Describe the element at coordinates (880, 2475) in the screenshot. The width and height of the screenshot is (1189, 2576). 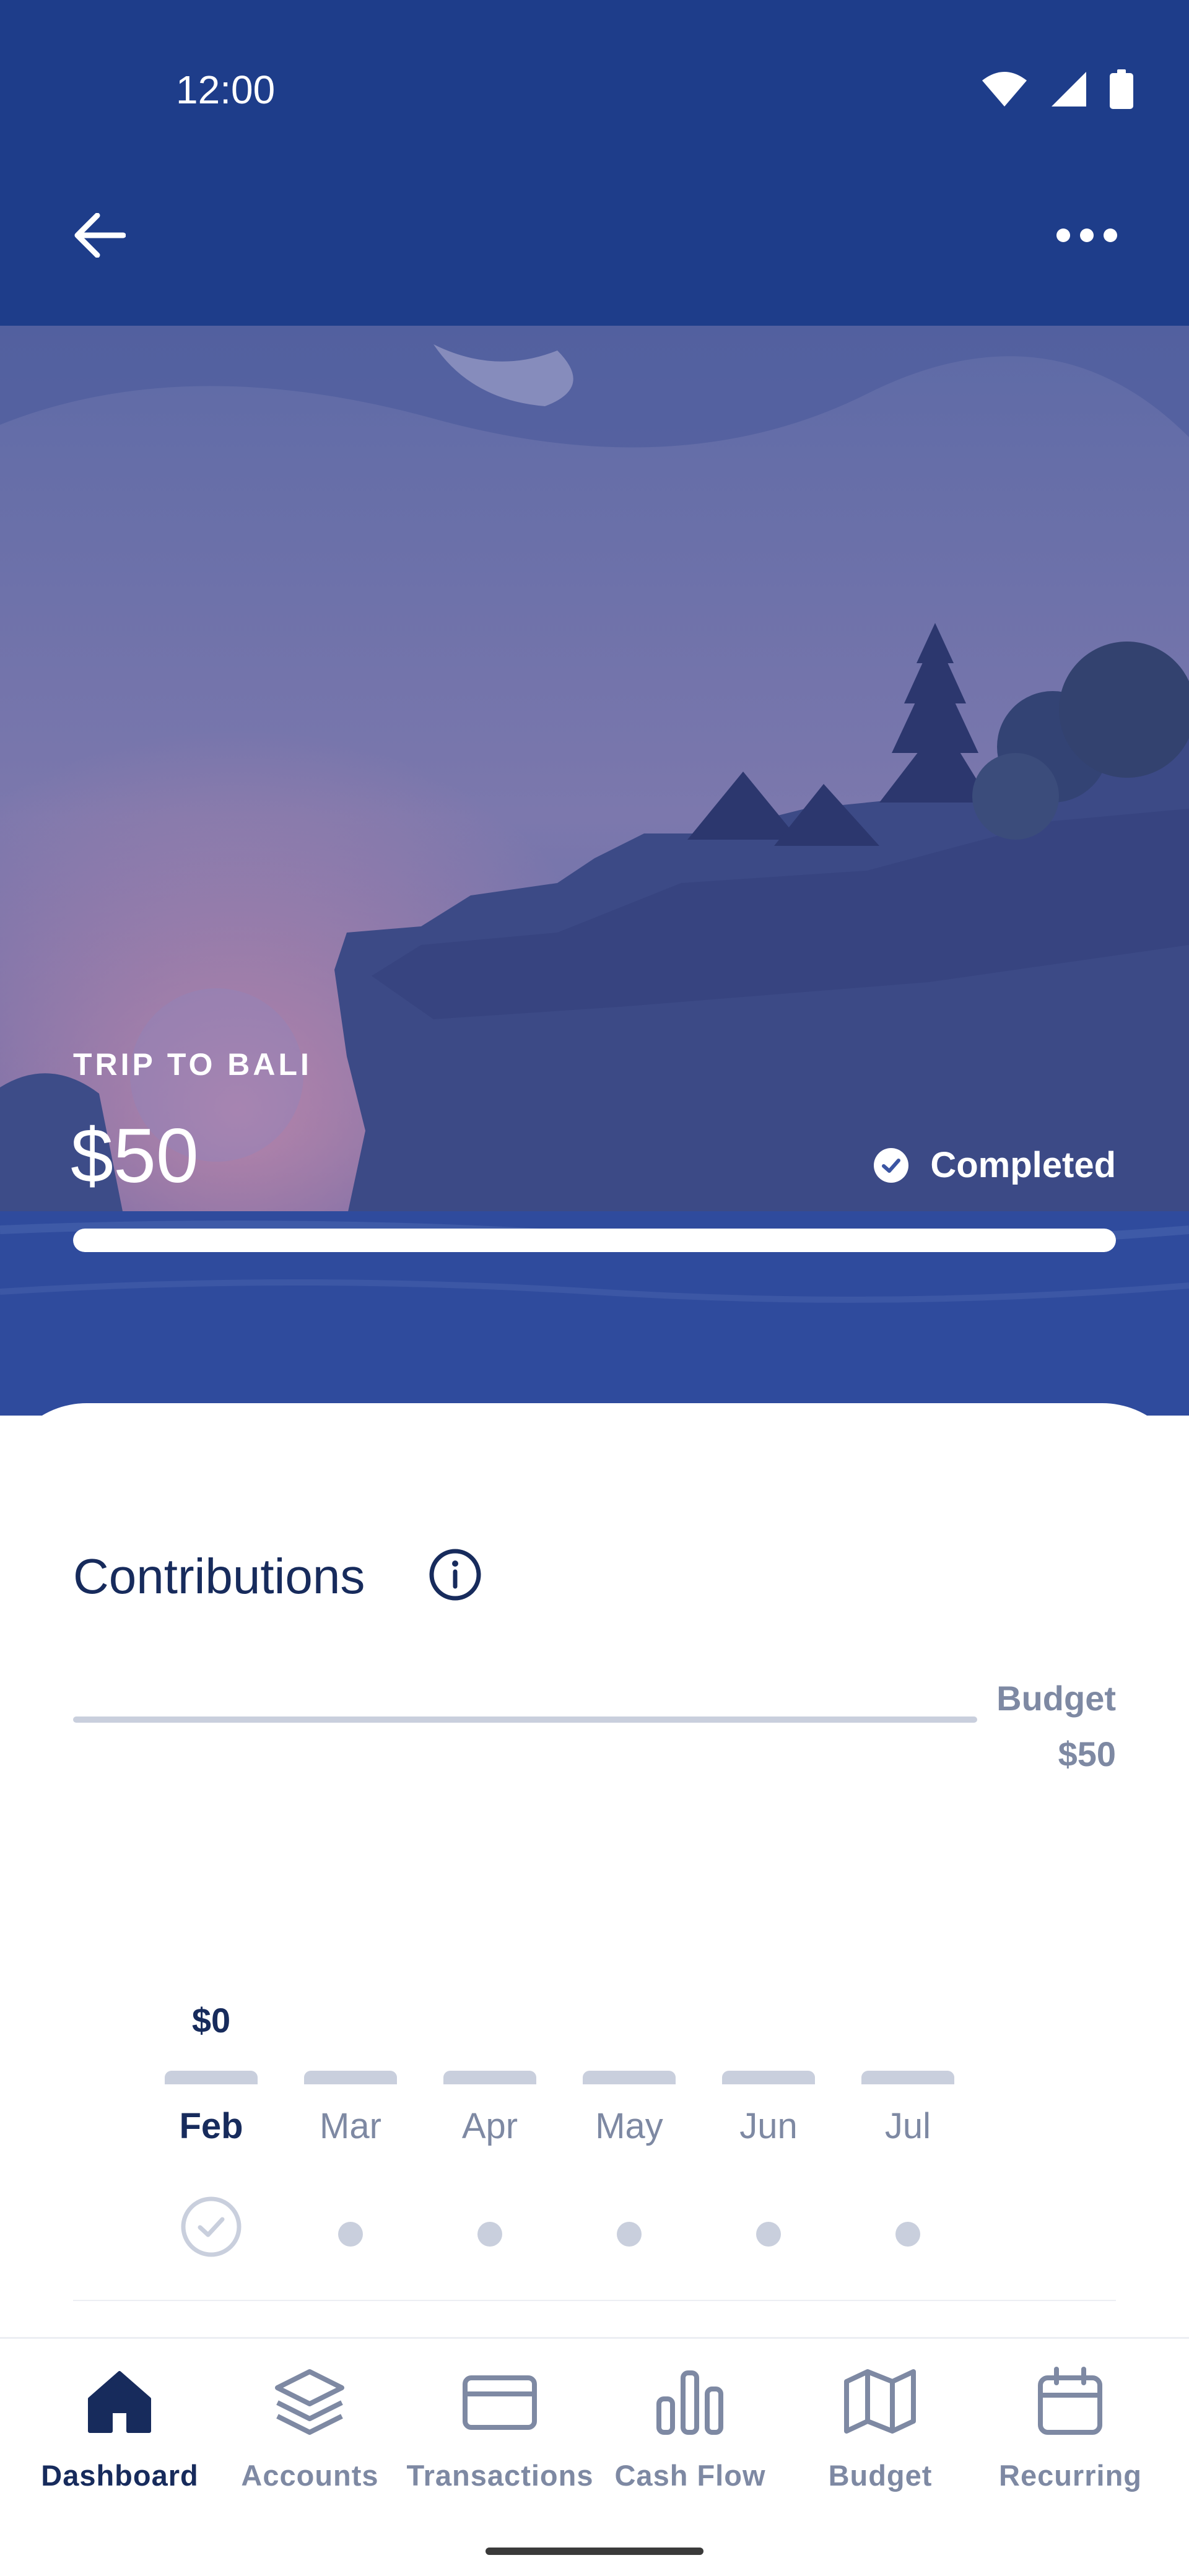
I see `nav-label: Budget` at that location.